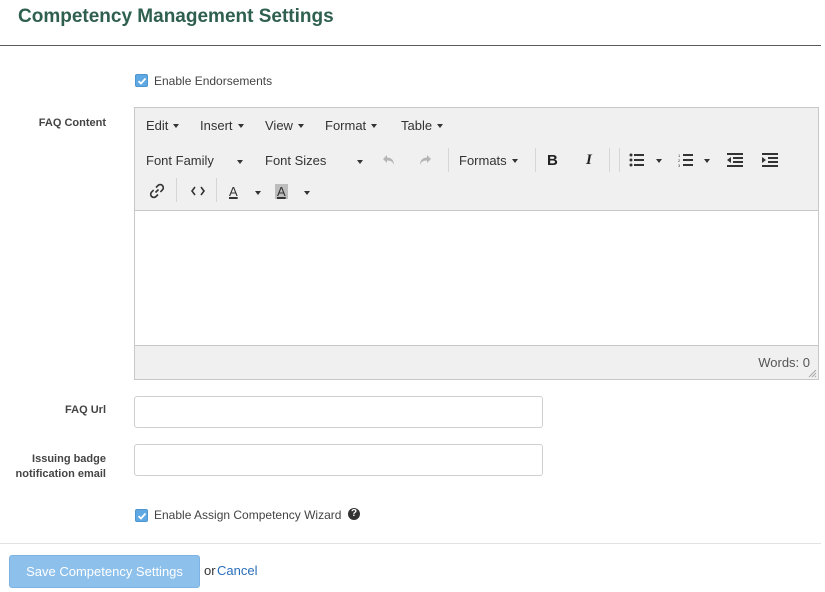 The image size is (825, 592). Describe the element at coordinates (679, 165) in the screenshot. I see `svg-text: 3` at that location.